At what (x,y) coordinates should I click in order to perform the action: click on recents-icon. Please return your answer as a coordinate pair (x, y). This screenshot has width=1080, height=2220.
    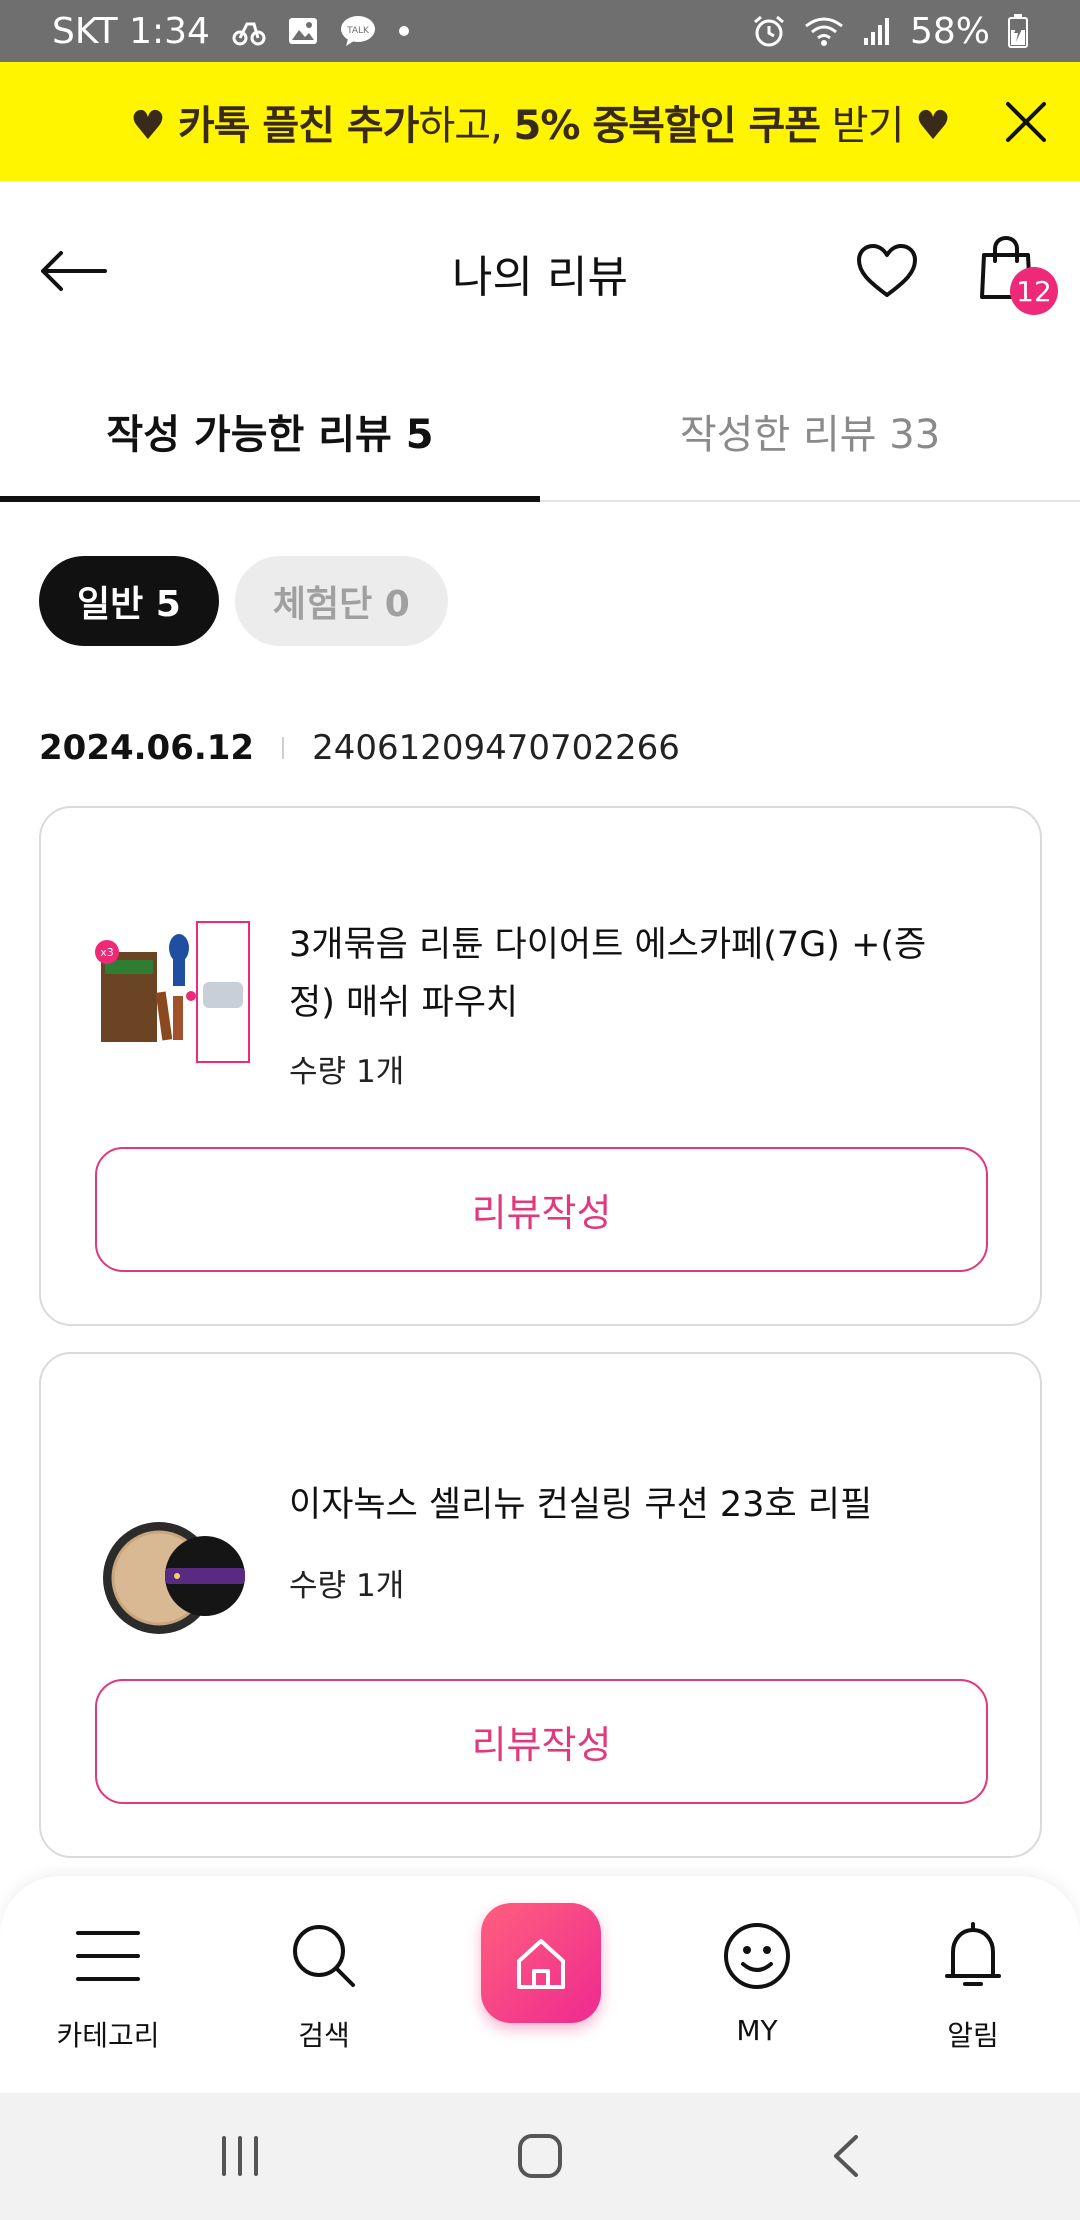
    Looking at the image, I should click on (240, 2156).